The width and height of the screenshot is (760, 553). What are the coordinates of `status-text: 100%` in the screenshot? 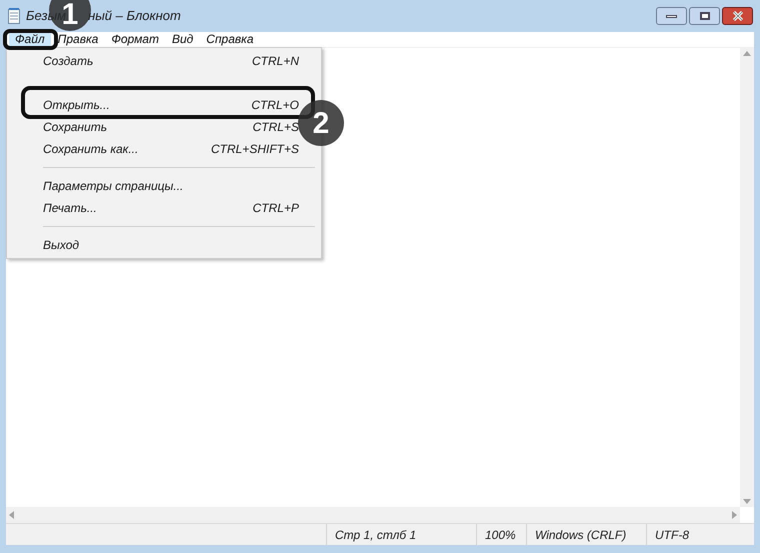 It's located at (500, 535).